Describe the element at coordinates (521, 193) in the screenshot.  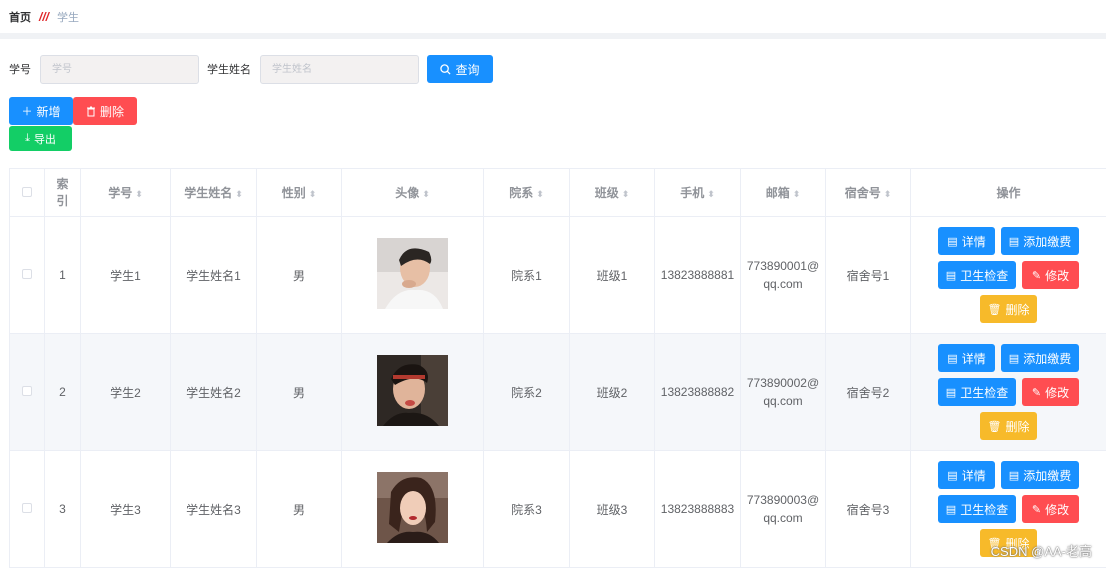
I see `header-department-label: 院系` at that location.